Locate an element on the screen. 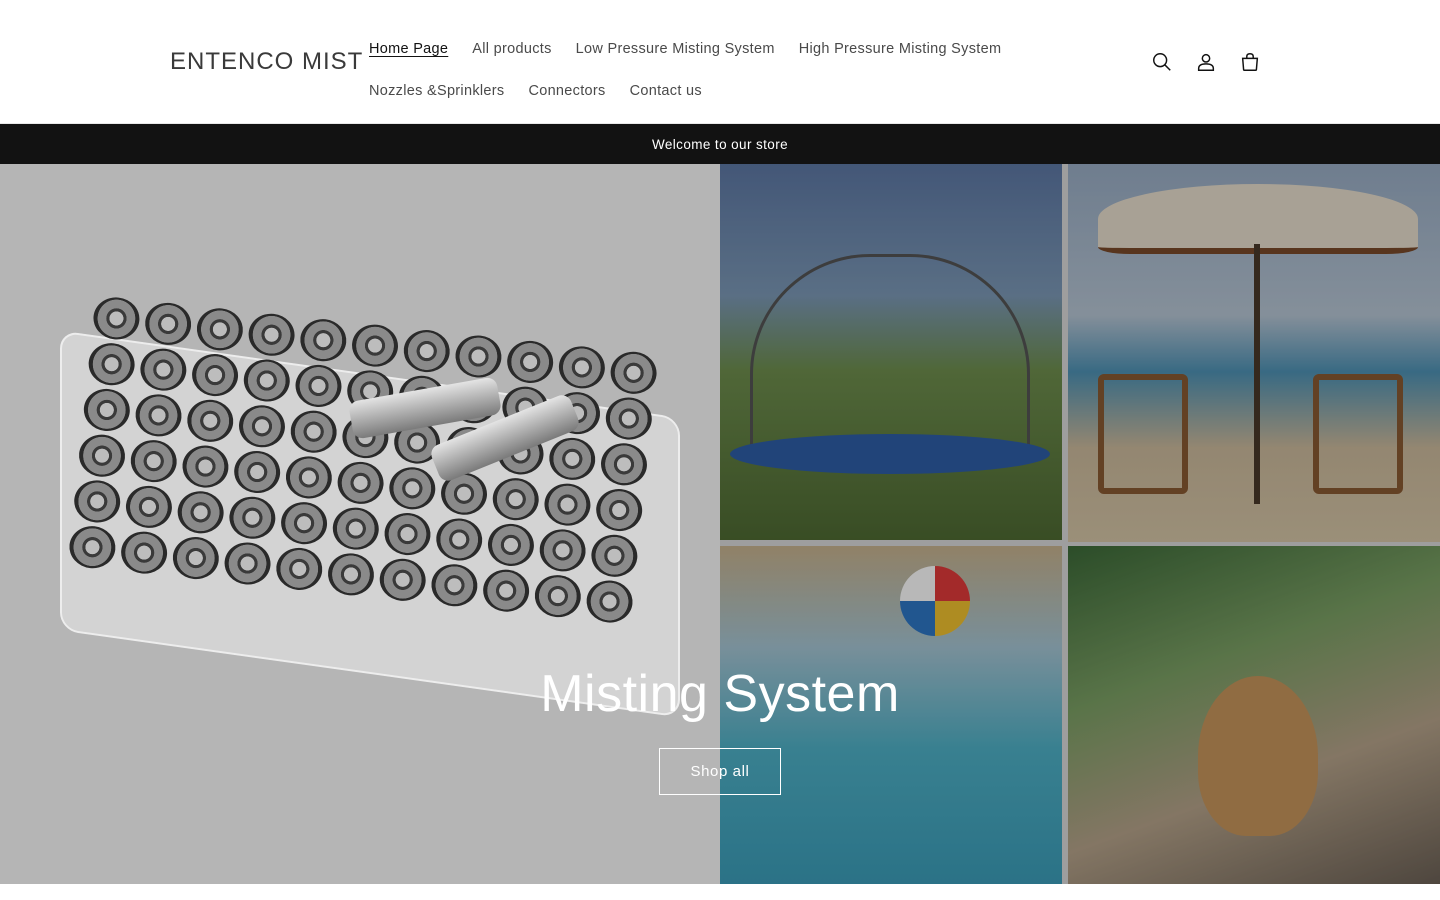 The height and width of the screenshot is (900, 1440). search-icon is located at coordinates (1162, 62).